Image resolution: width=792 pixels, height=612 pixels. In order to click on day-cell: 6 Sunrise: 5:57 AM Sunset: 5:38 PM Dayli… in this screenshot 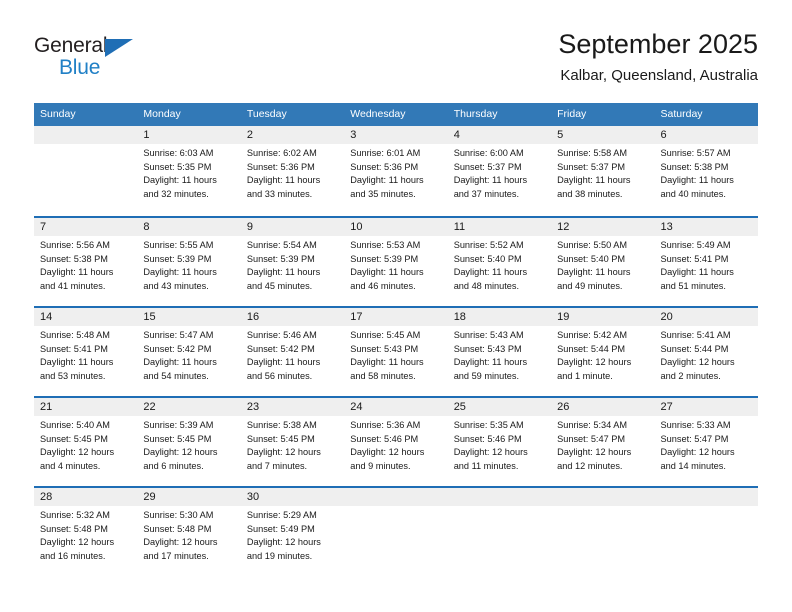, I will do `click(706, 171)`.